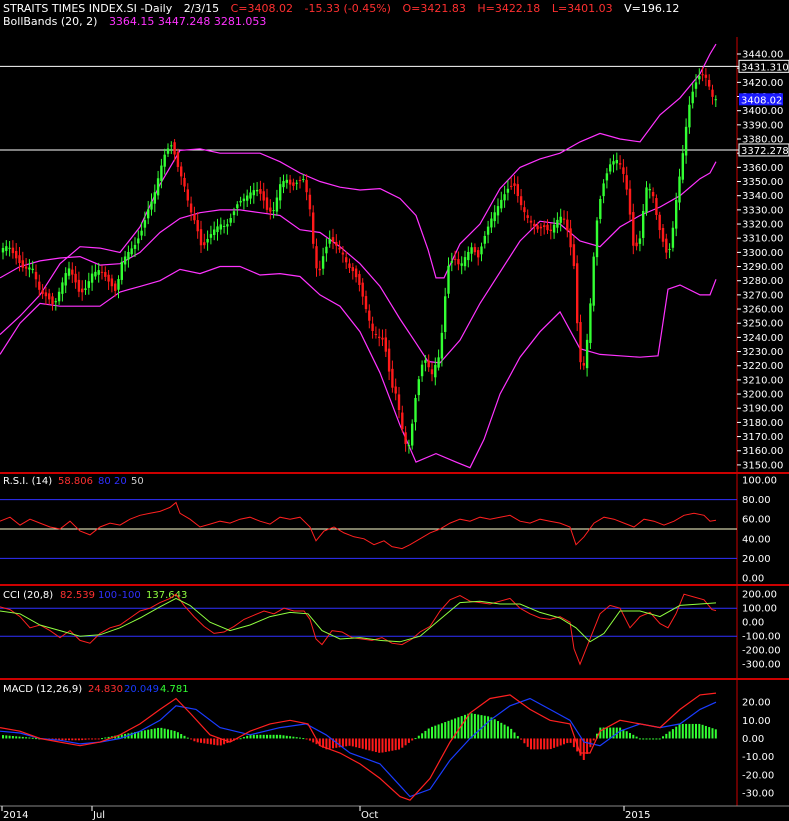  Describe the element at coordinates (137, 481) in the screenshot. I see `rsi-level-50: 50` at that location.